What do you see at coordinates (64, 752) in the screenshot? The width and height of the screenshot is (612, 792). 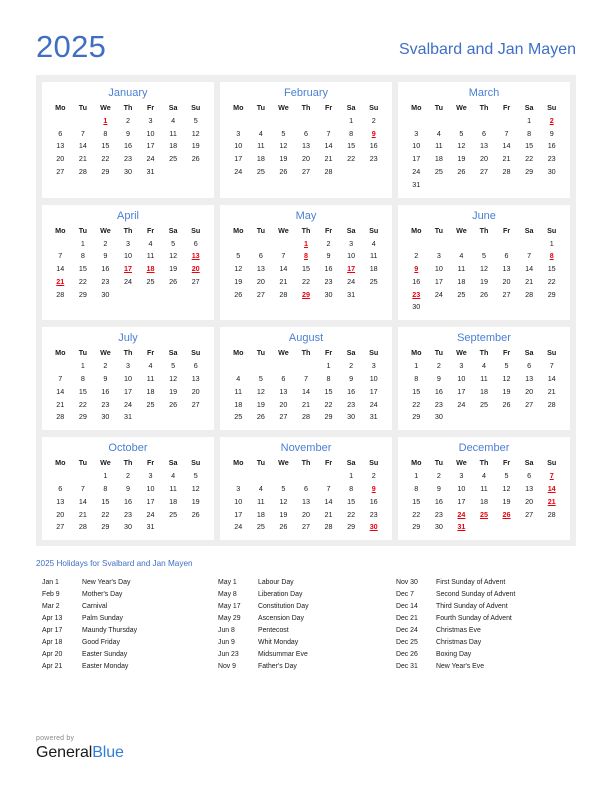 I see `brand-general: General` at bounding box center [64, 752].